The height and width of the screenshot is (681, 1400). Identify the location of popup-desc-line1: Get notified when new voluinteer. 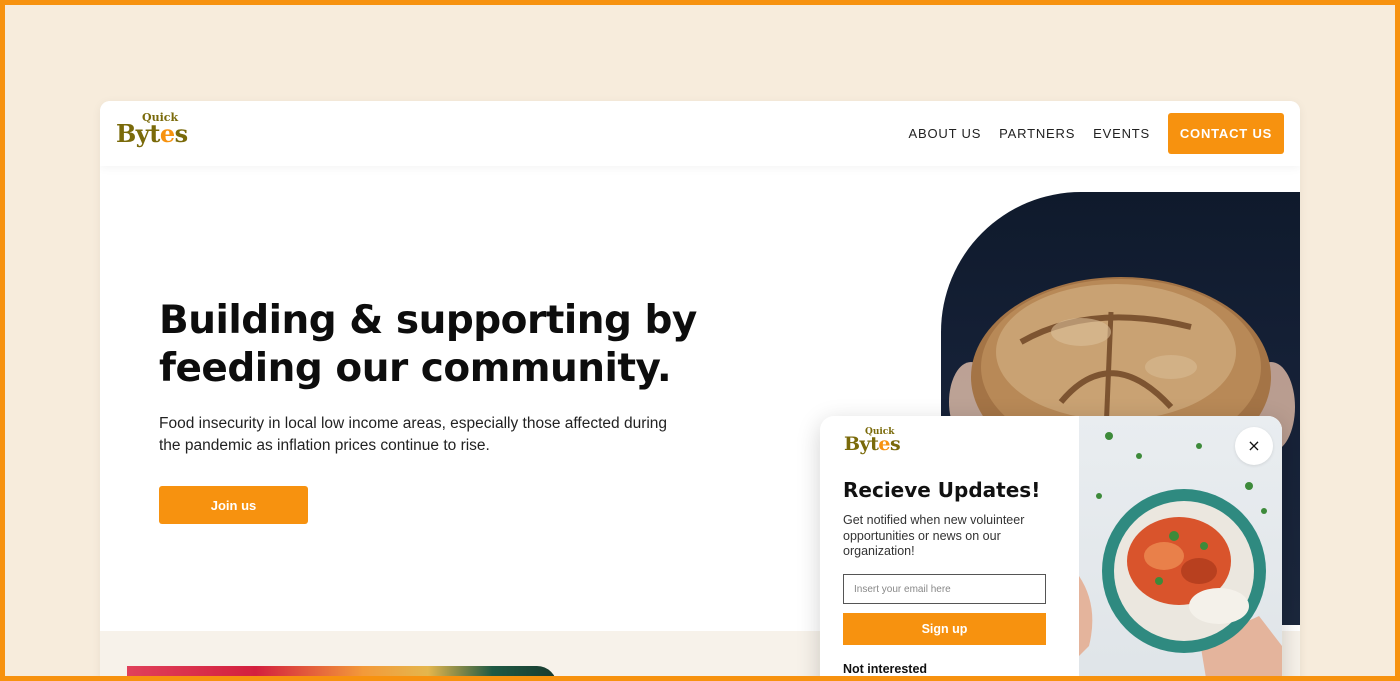
(934, 520).